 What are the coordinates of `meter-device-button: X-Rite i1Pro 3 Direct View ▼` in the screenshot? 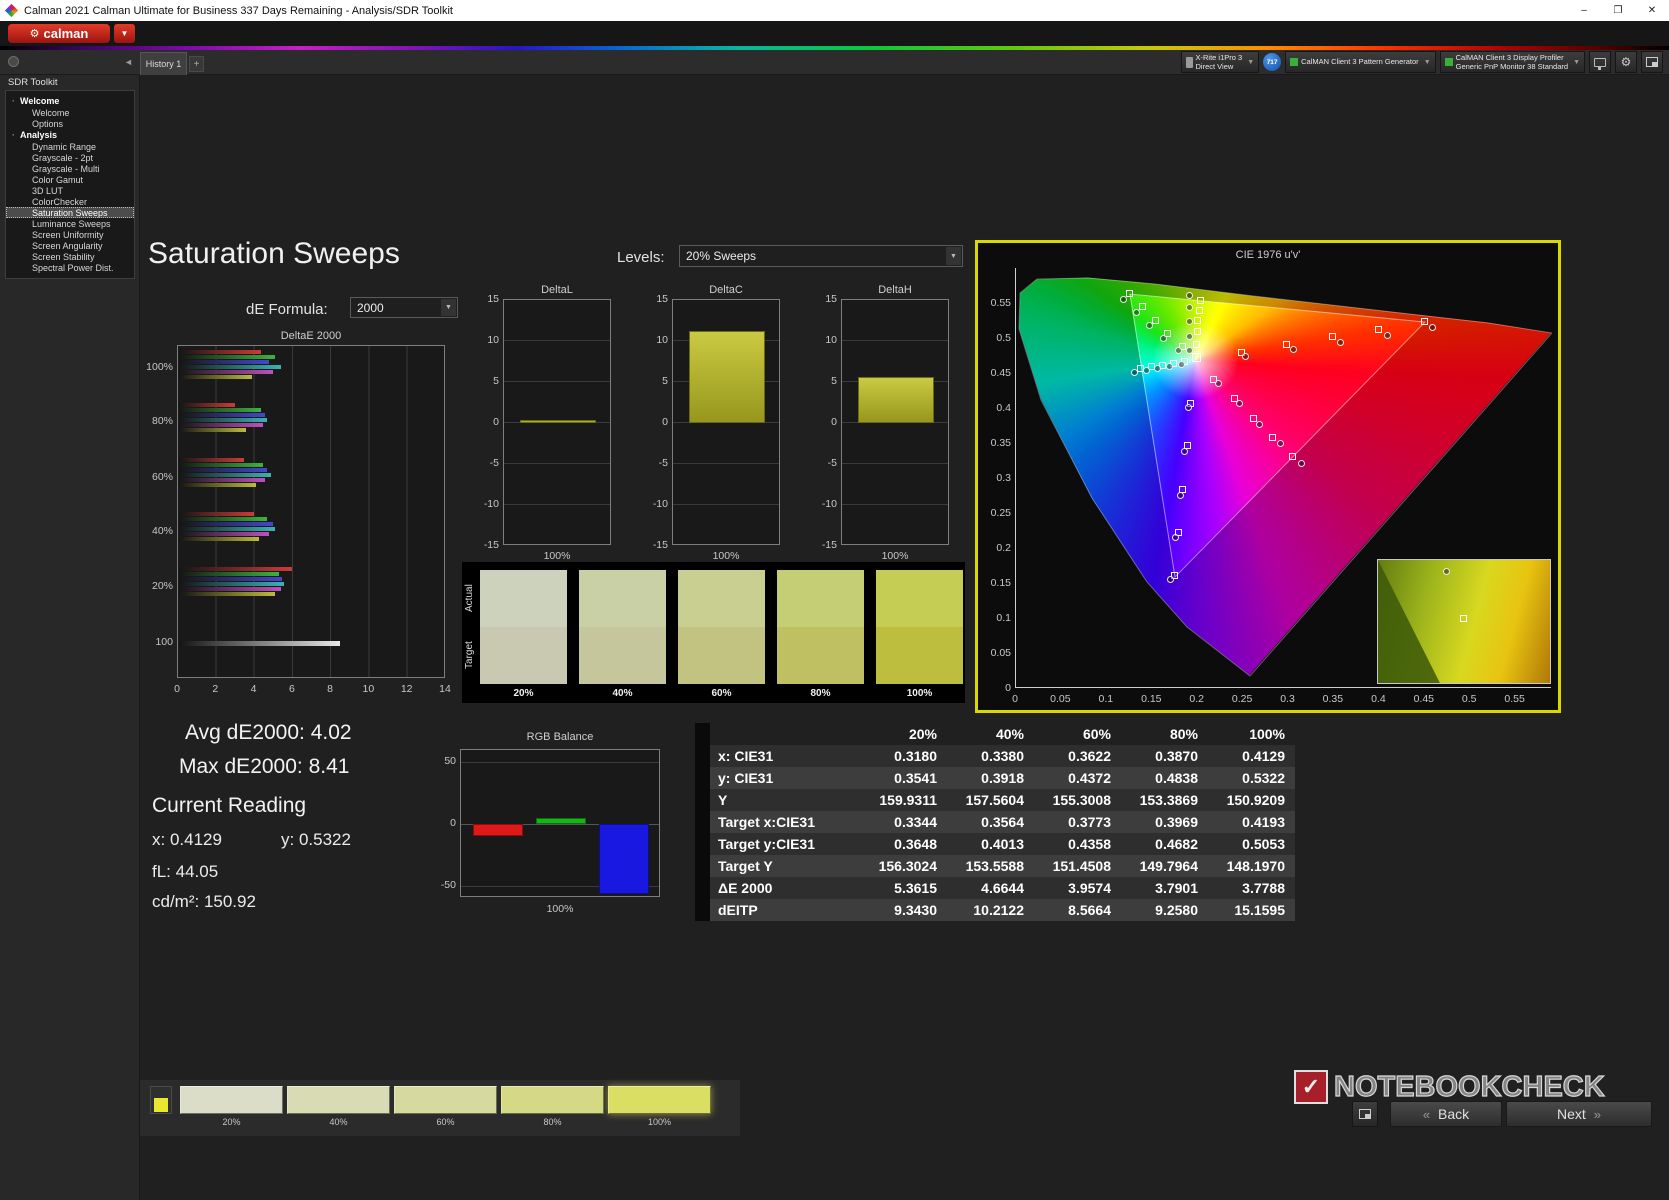 It's located at (1220, 62).